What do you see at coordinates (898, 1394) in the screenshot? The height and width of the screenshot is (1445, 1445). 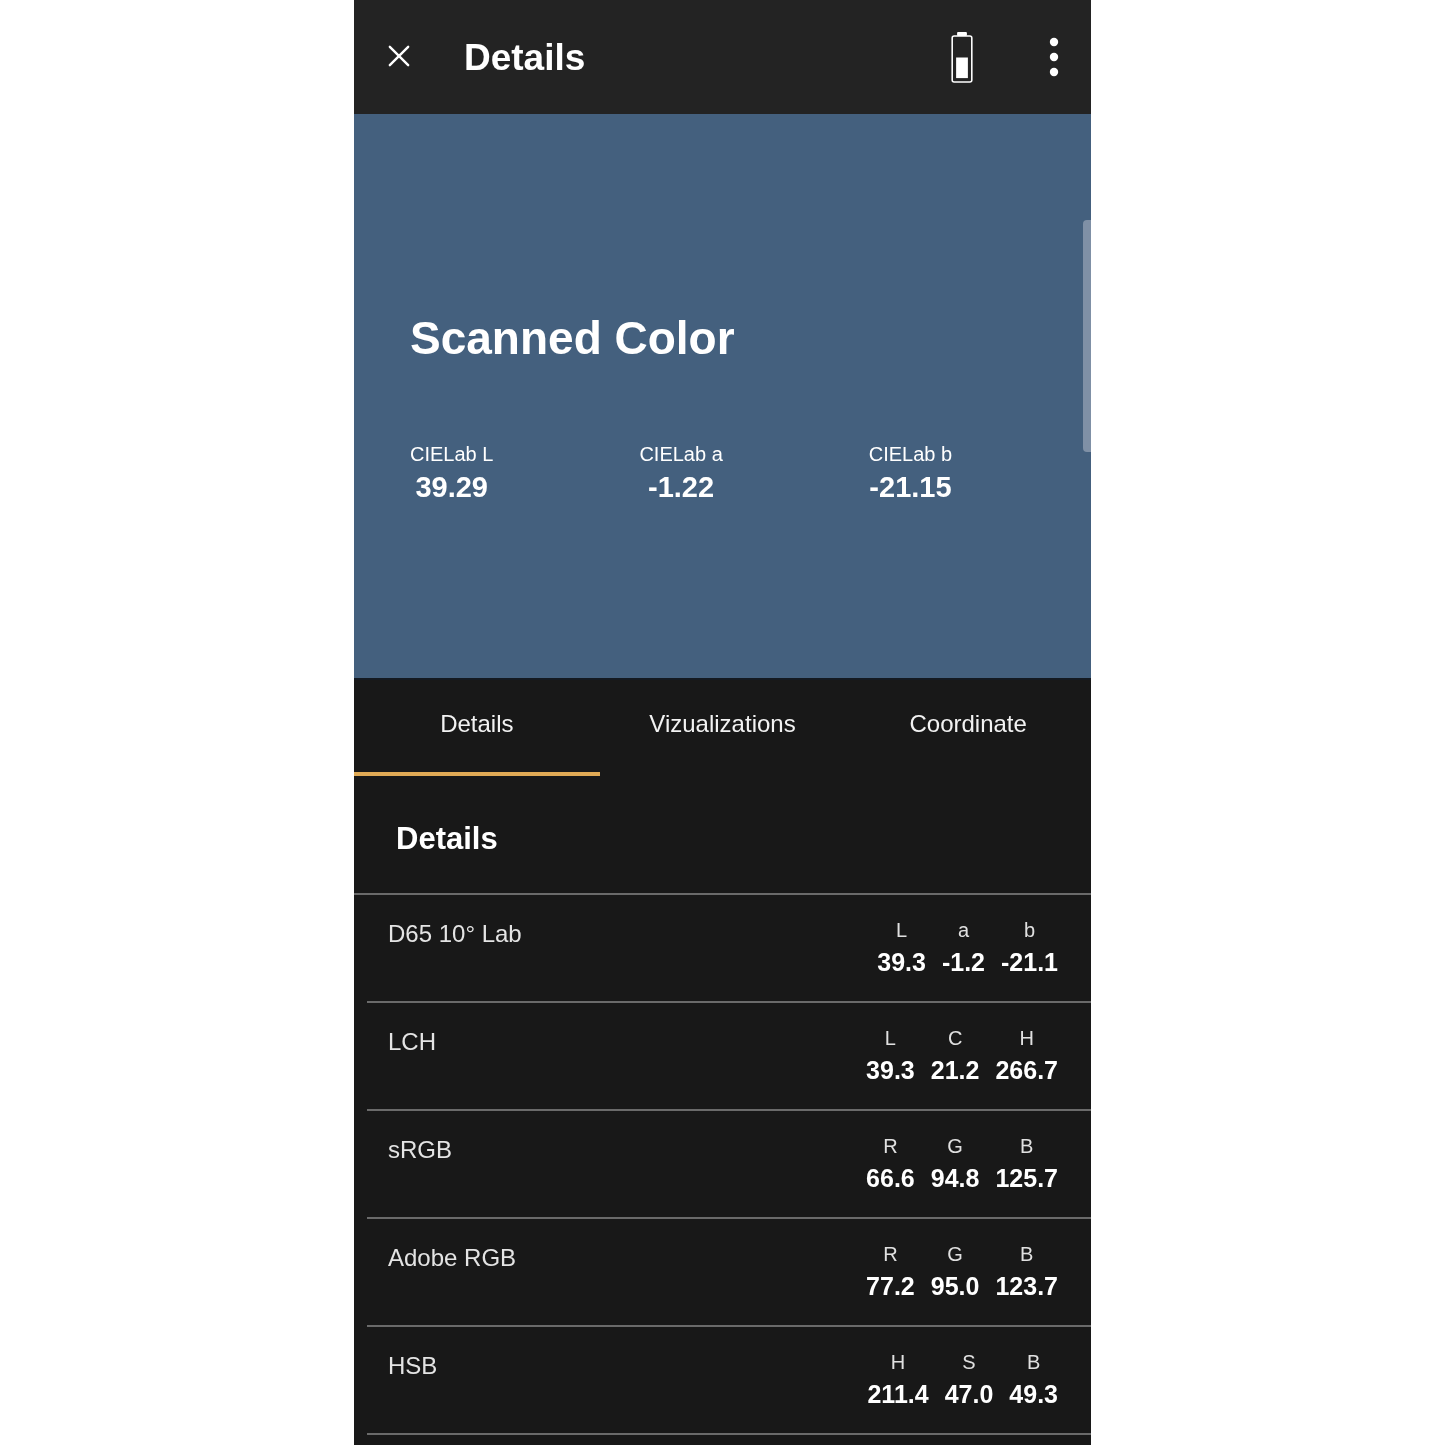 I see `component-value: 211.4` at bounding box center [898, 1394].